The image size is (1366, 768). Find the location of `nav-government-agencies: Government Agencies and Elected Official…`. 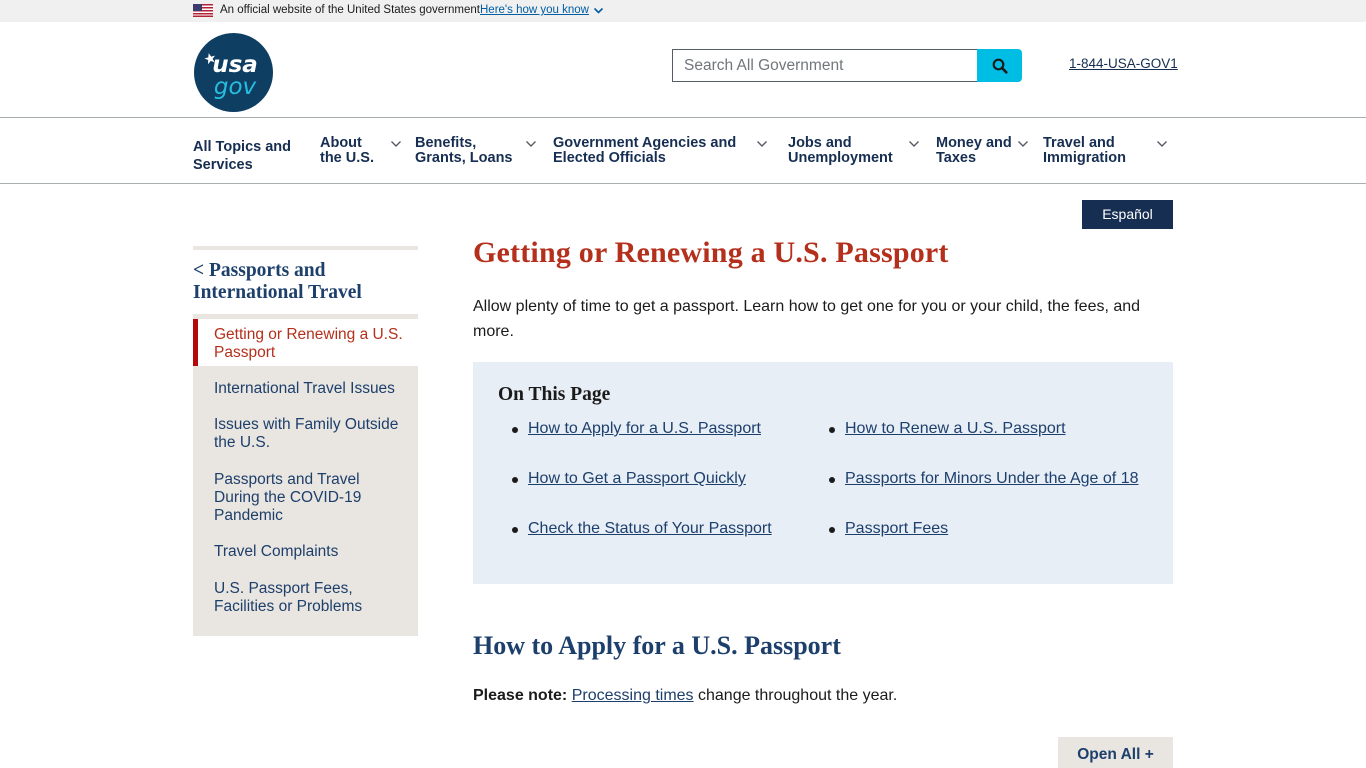

nav-government-agencies: Government Agencies and Elected Official… is located at coordinates (644, 151).